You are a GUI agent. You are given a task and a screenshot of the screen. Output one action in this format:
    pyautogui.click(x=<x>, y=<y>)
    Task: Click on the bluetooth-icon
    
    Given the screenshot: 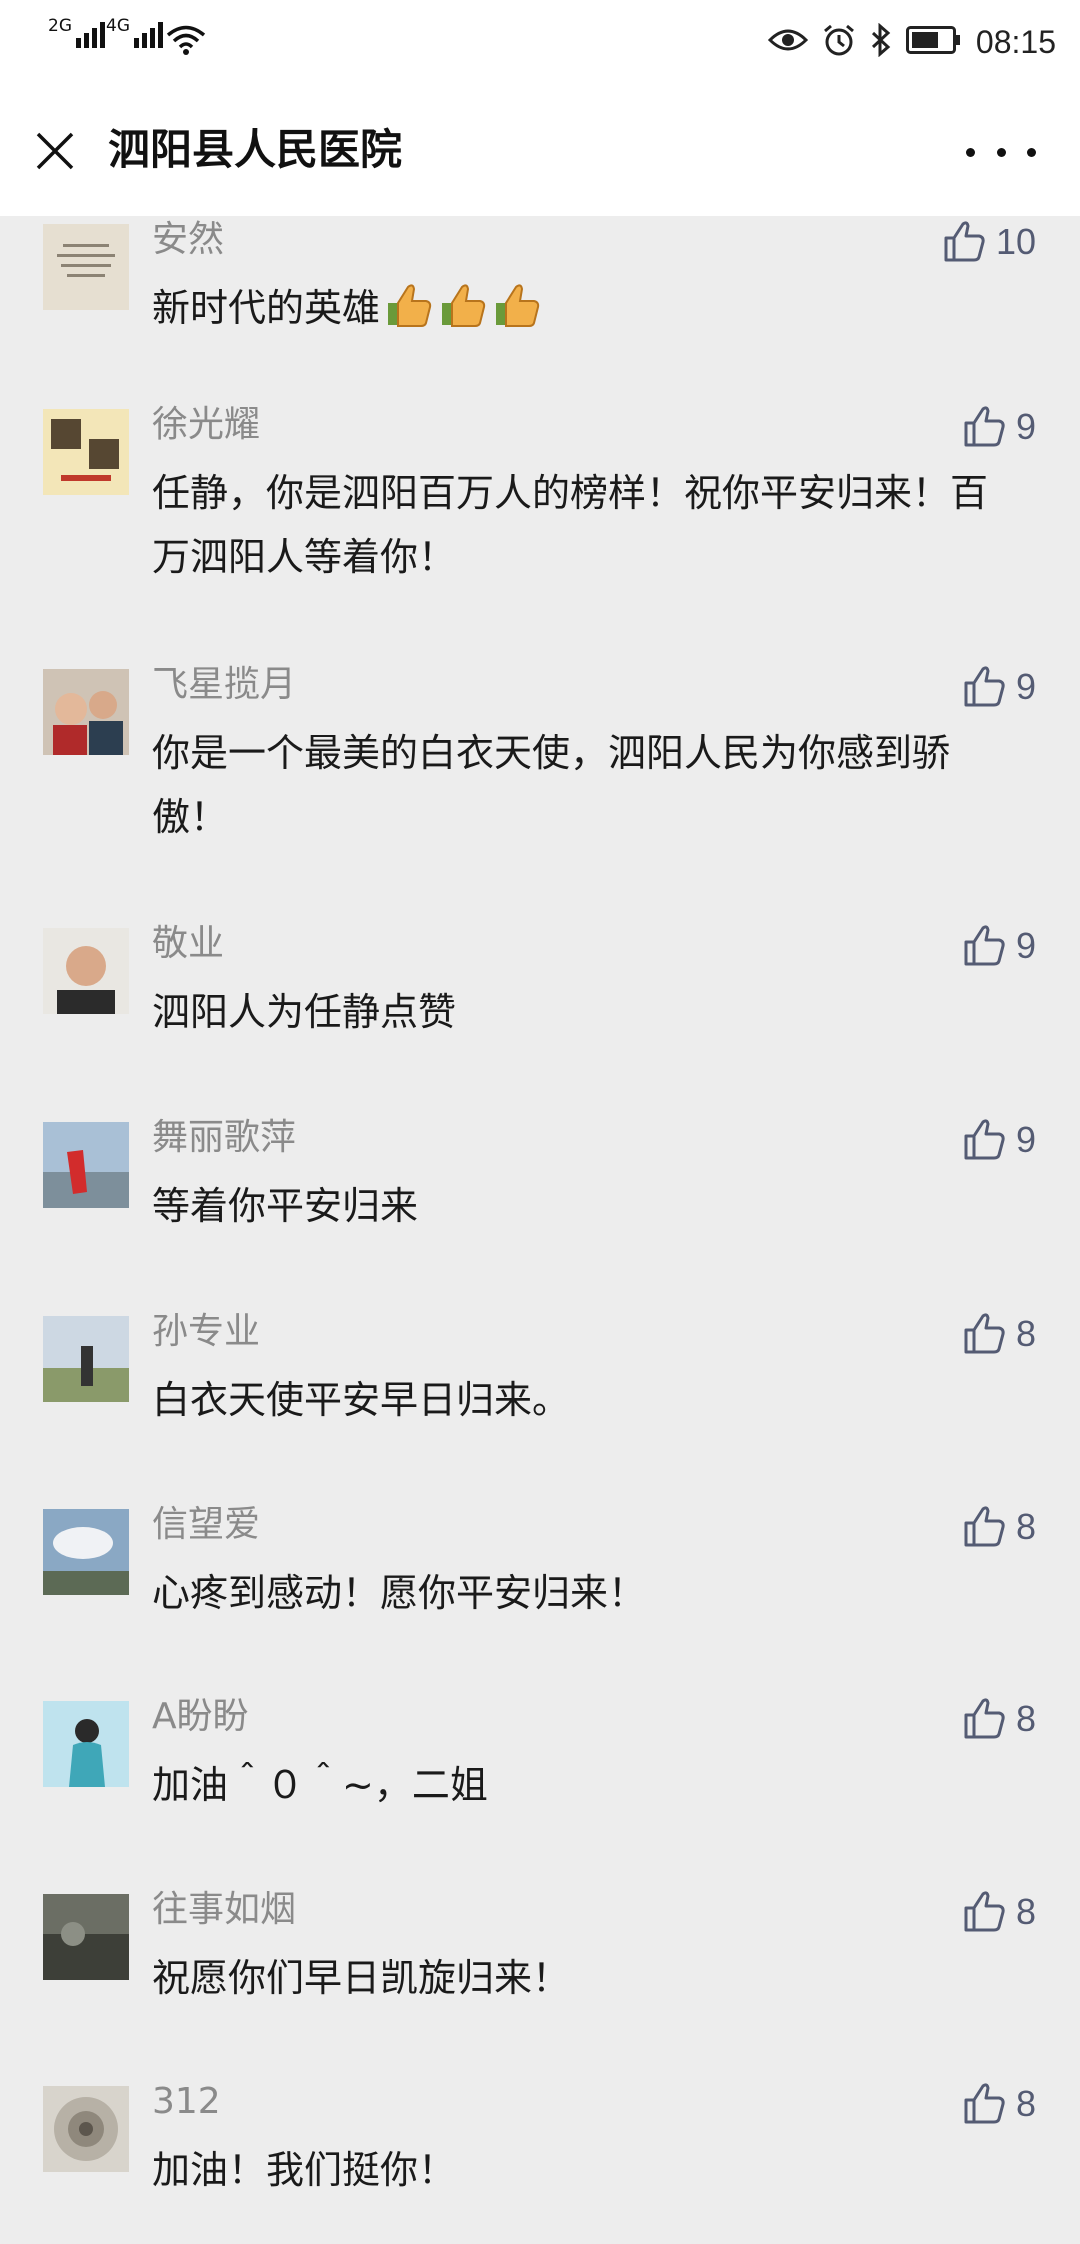 What is the action you would take?
    pyautogui.click(x=881, y=41)
    